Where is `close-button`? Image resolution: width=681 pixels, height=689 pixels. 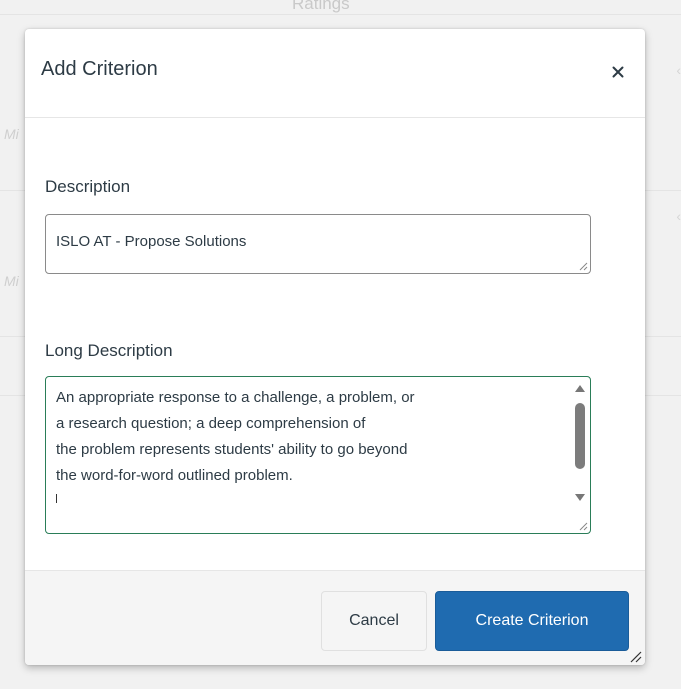 close-button is located at coordinates (618, 72).